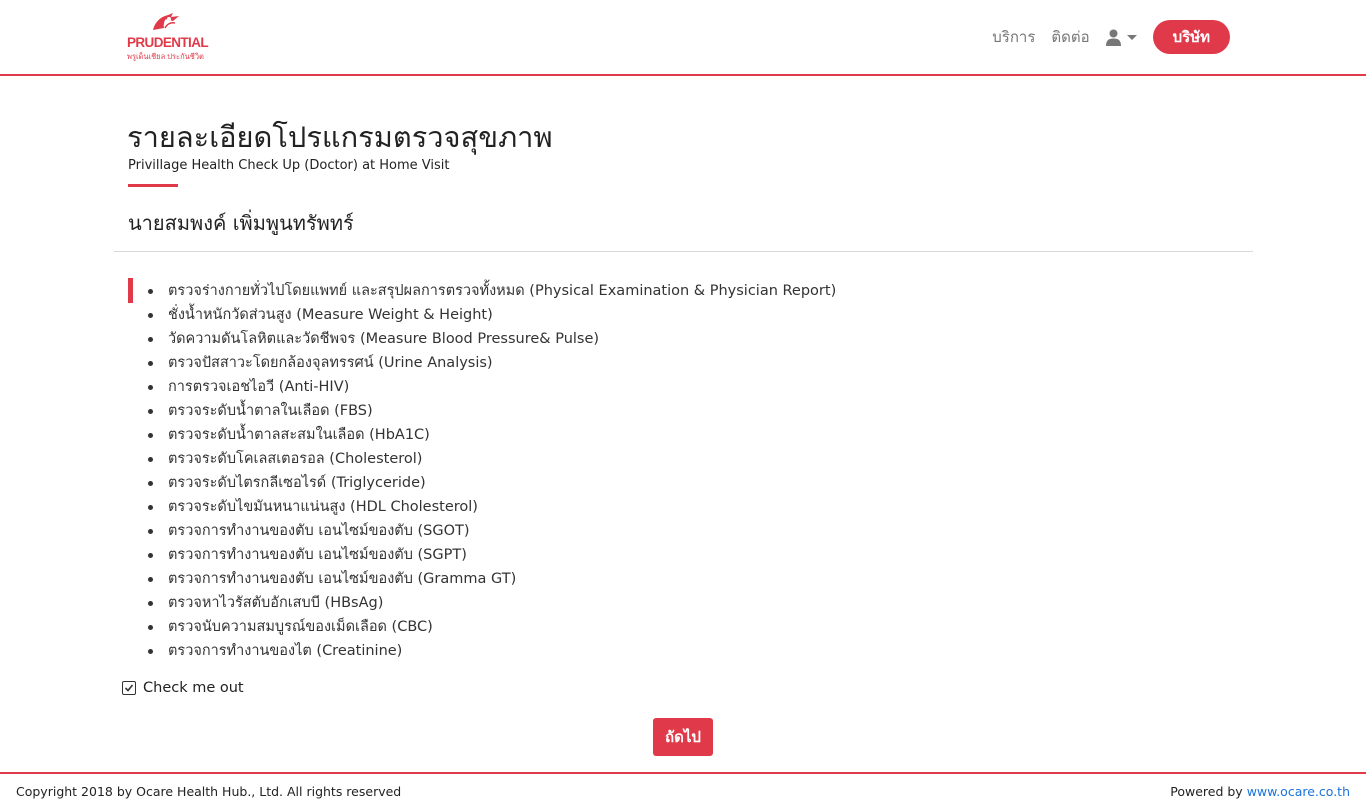 This screenshot has width=1366, height=811. Describe the element at coordinates (491, 556) in the screenshot. I see `list-item: ตรวจการทำงานของตับ เอนไซม์ของตับ (SGPT)` at that location.